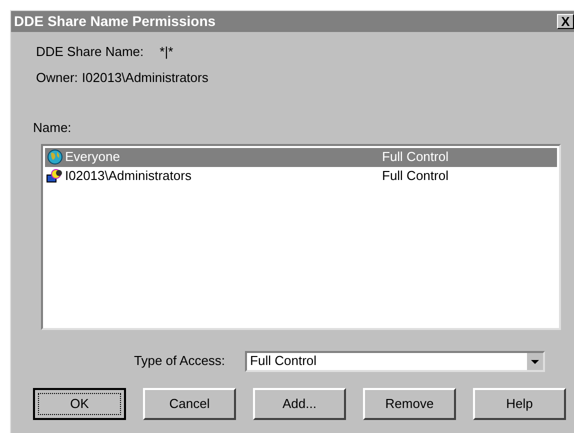  Describe the element at coordinates (90, 52) in the screenshot. I see `field-label: DDE Share Name:` at that location.